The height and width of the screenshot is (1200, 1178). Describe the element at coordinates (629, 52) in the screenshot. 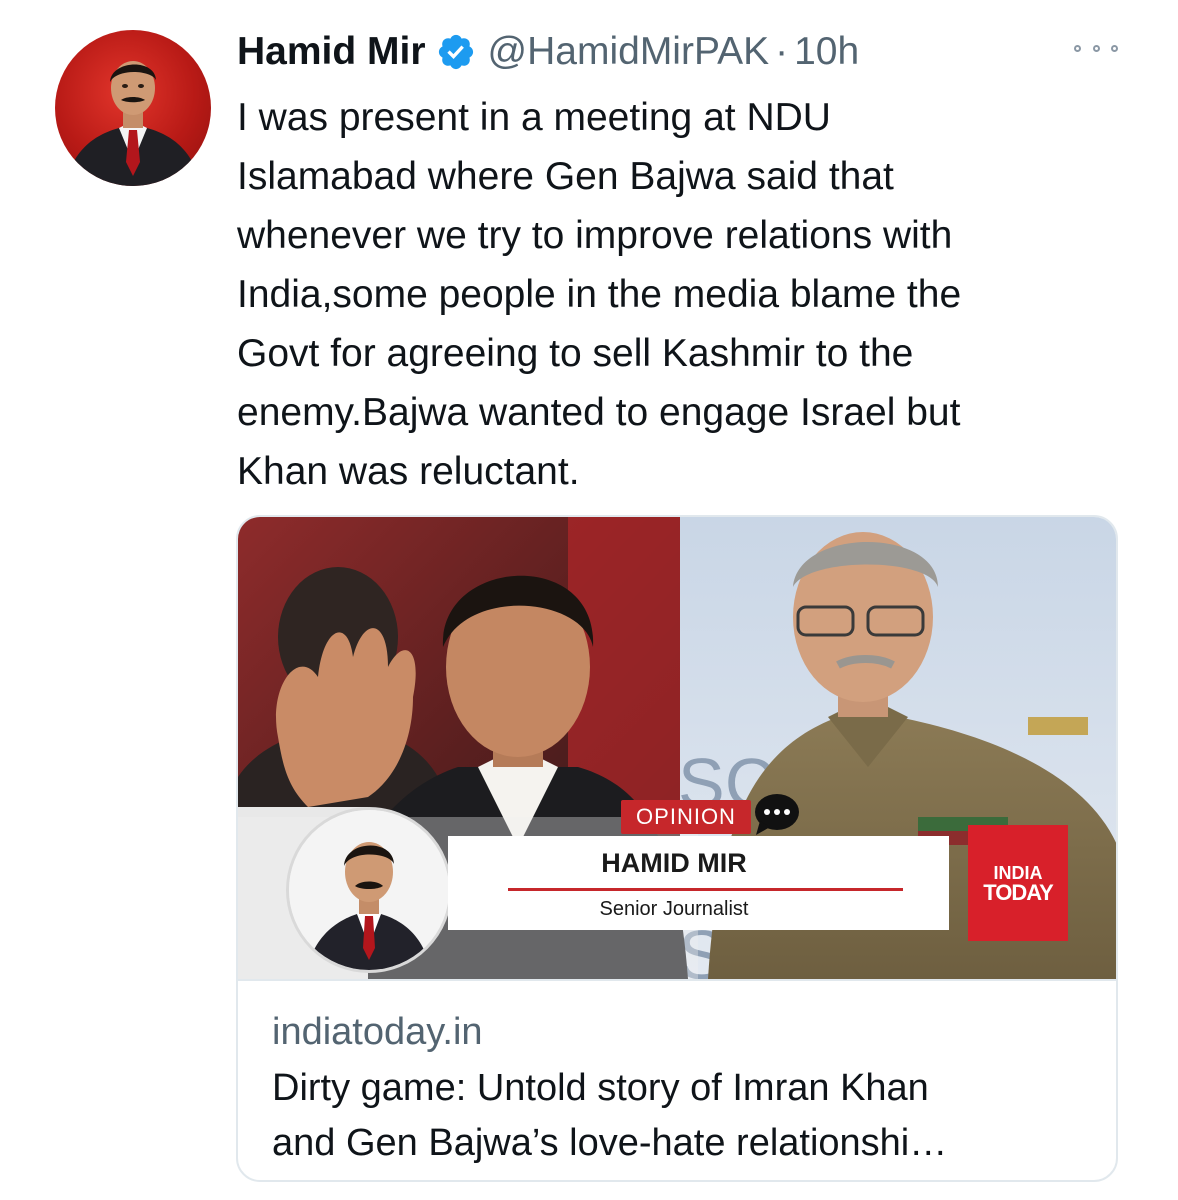

I see `author-handle: @HamidMirPAK` at that location.